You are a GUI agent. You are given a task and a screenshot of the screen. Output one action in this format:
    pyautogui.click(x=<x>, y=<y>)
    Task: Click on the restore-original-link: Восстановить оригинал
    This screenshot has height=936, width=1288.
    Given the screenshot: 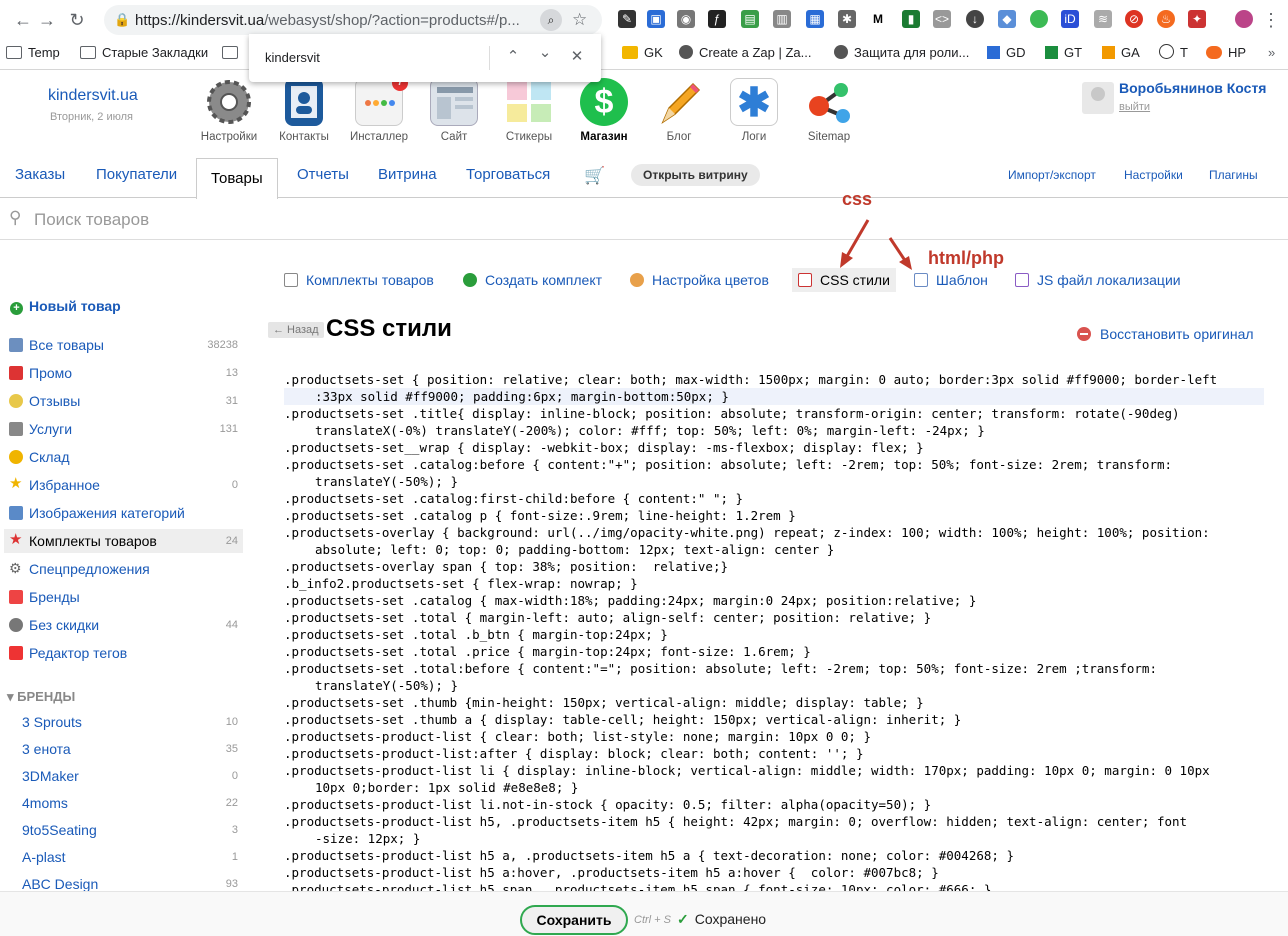 What is the action you would take?
    pyautogui.click(x=1165, y=334)
    